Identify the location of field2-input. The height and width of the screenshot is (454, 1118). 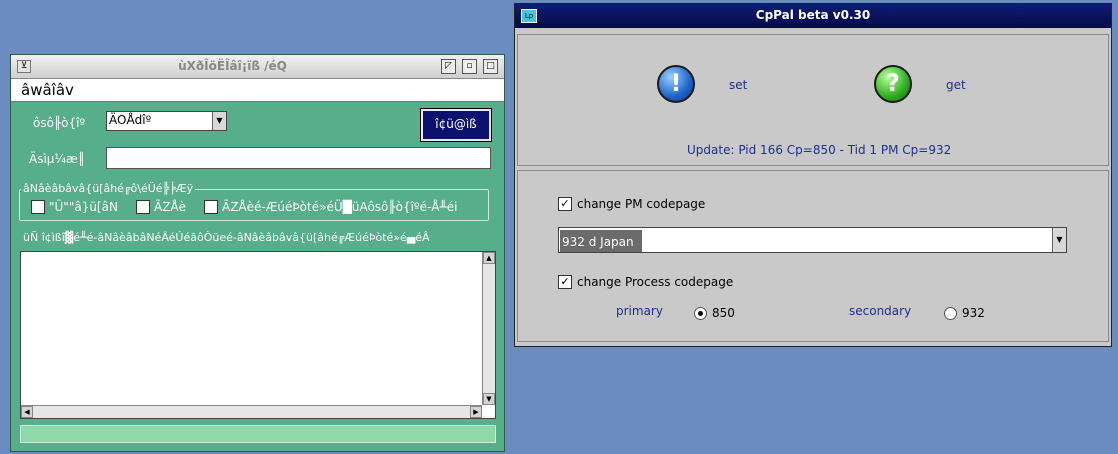
(298, 158).